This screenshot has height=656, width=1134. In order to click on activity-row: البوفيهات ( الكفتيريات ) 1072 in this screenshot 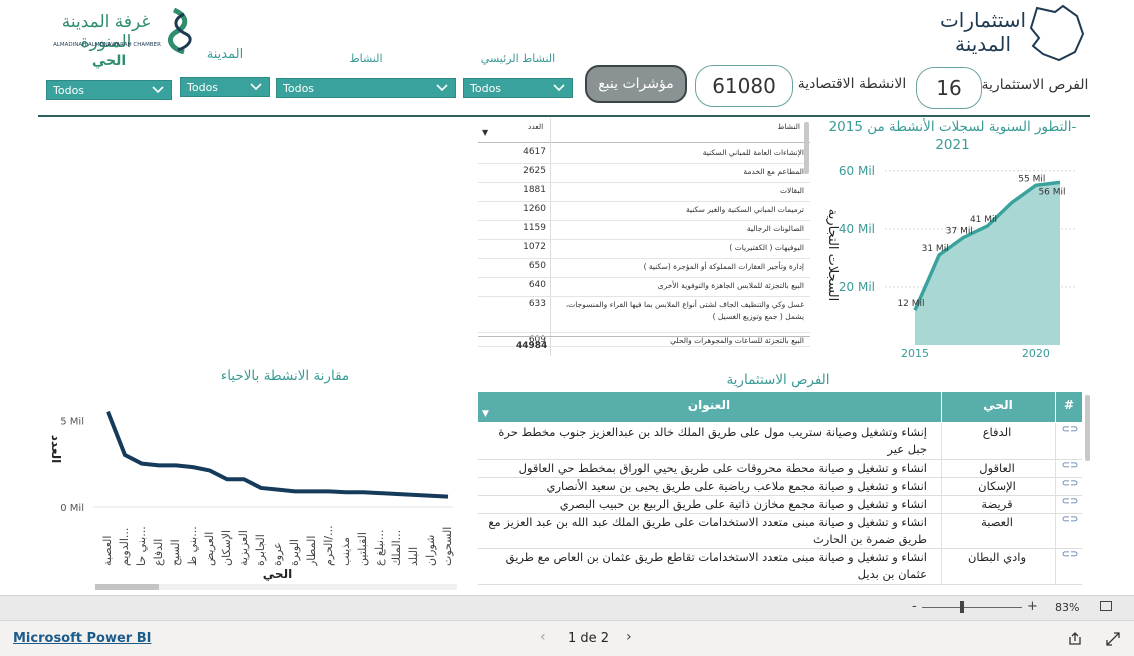, I will do `click(644, 249)`.